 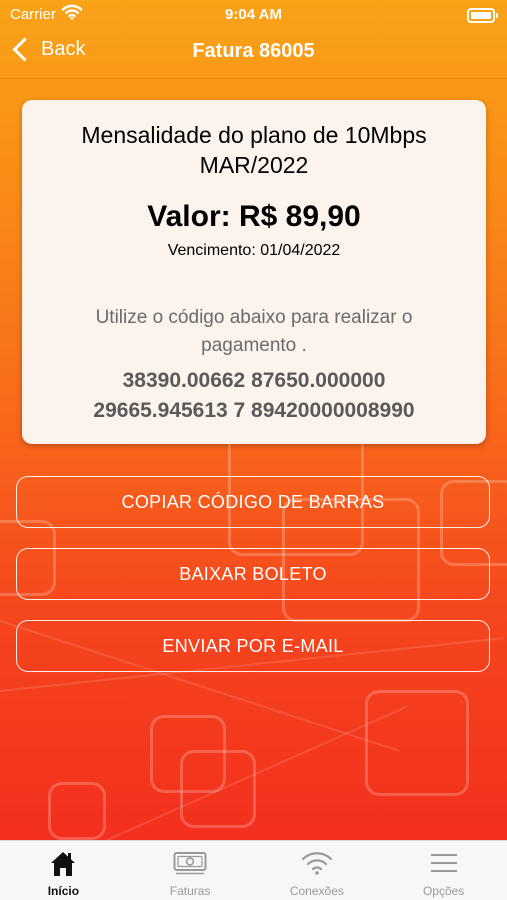 What do you see at coordinates (254, 150) in the screenshot?
I see `plan-description: Mensalidade do plano de 10Mbps MAR/2022` at bounding box center [254, 150].